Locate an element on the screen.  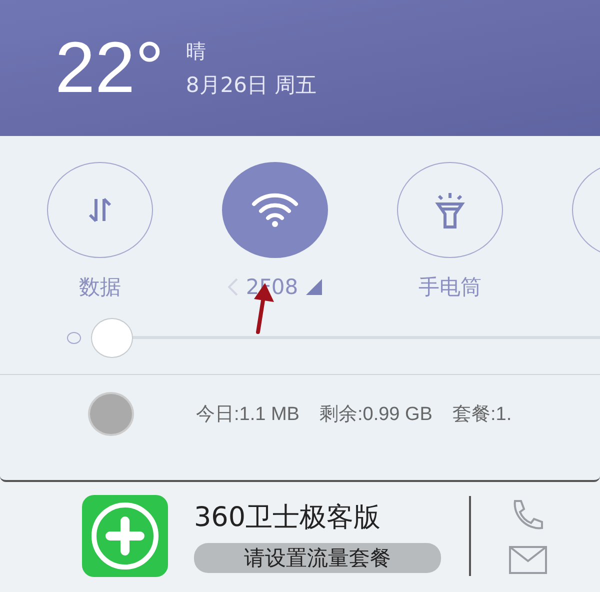
brightness-low-icon is located at coordinates (74, 338).